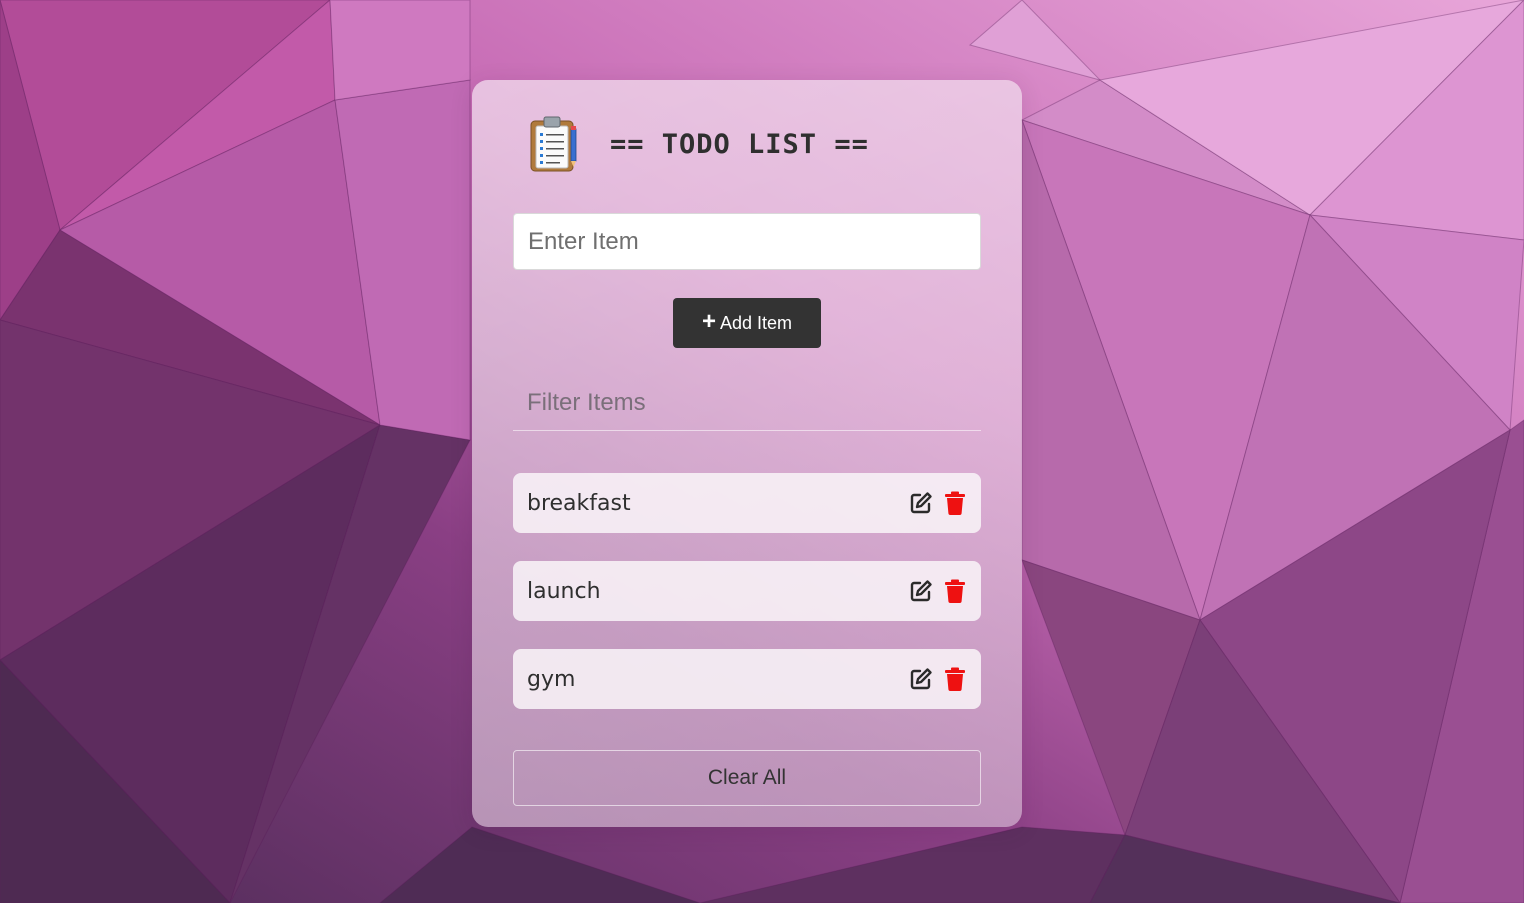 This screenshot has height=903, width=1524. What do you see at coordinates (747, 591) in the screenshot?
I see `list-item: launch` at bounding box center [747, 591].